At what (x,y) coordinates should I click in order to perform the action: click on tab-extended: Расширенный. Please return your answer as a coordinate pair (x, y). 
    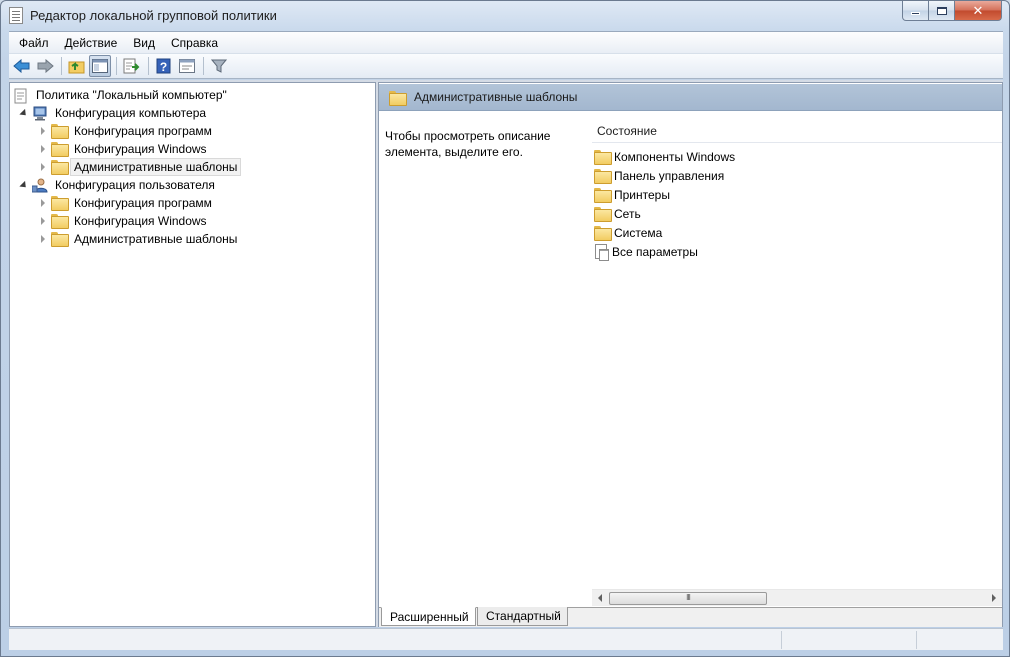
    Looking at the image, I should click on (428, 616).